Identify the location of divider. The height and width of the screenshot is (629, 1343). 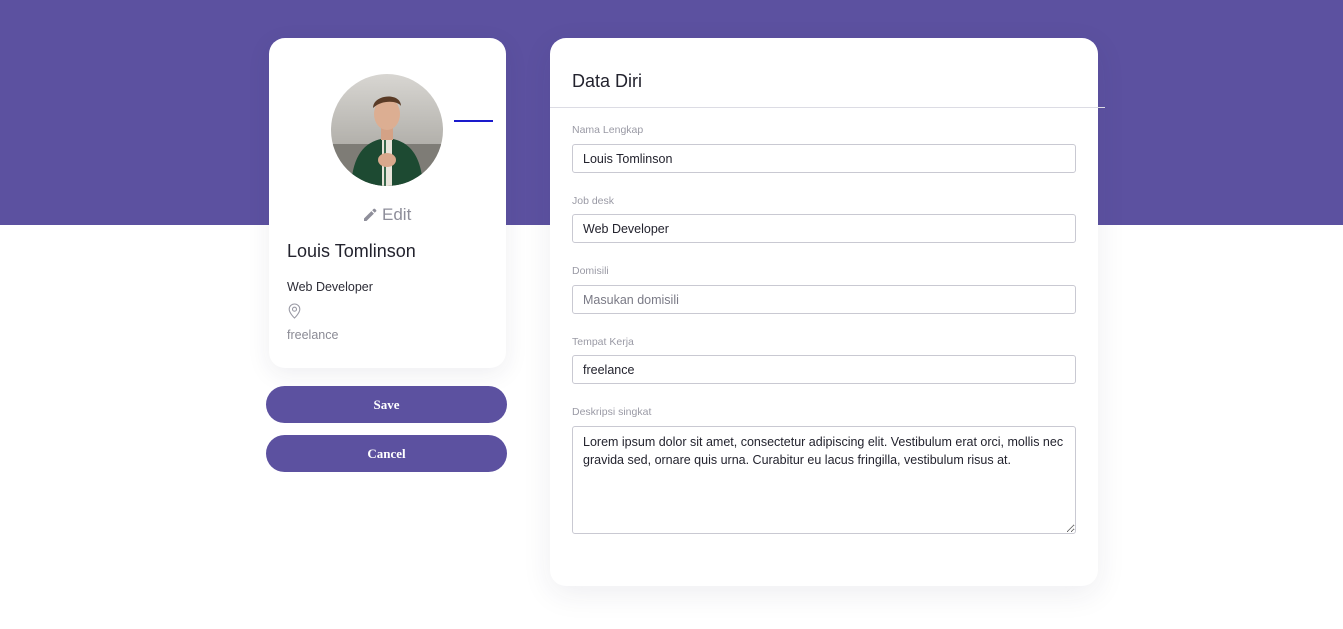
(827, 107).